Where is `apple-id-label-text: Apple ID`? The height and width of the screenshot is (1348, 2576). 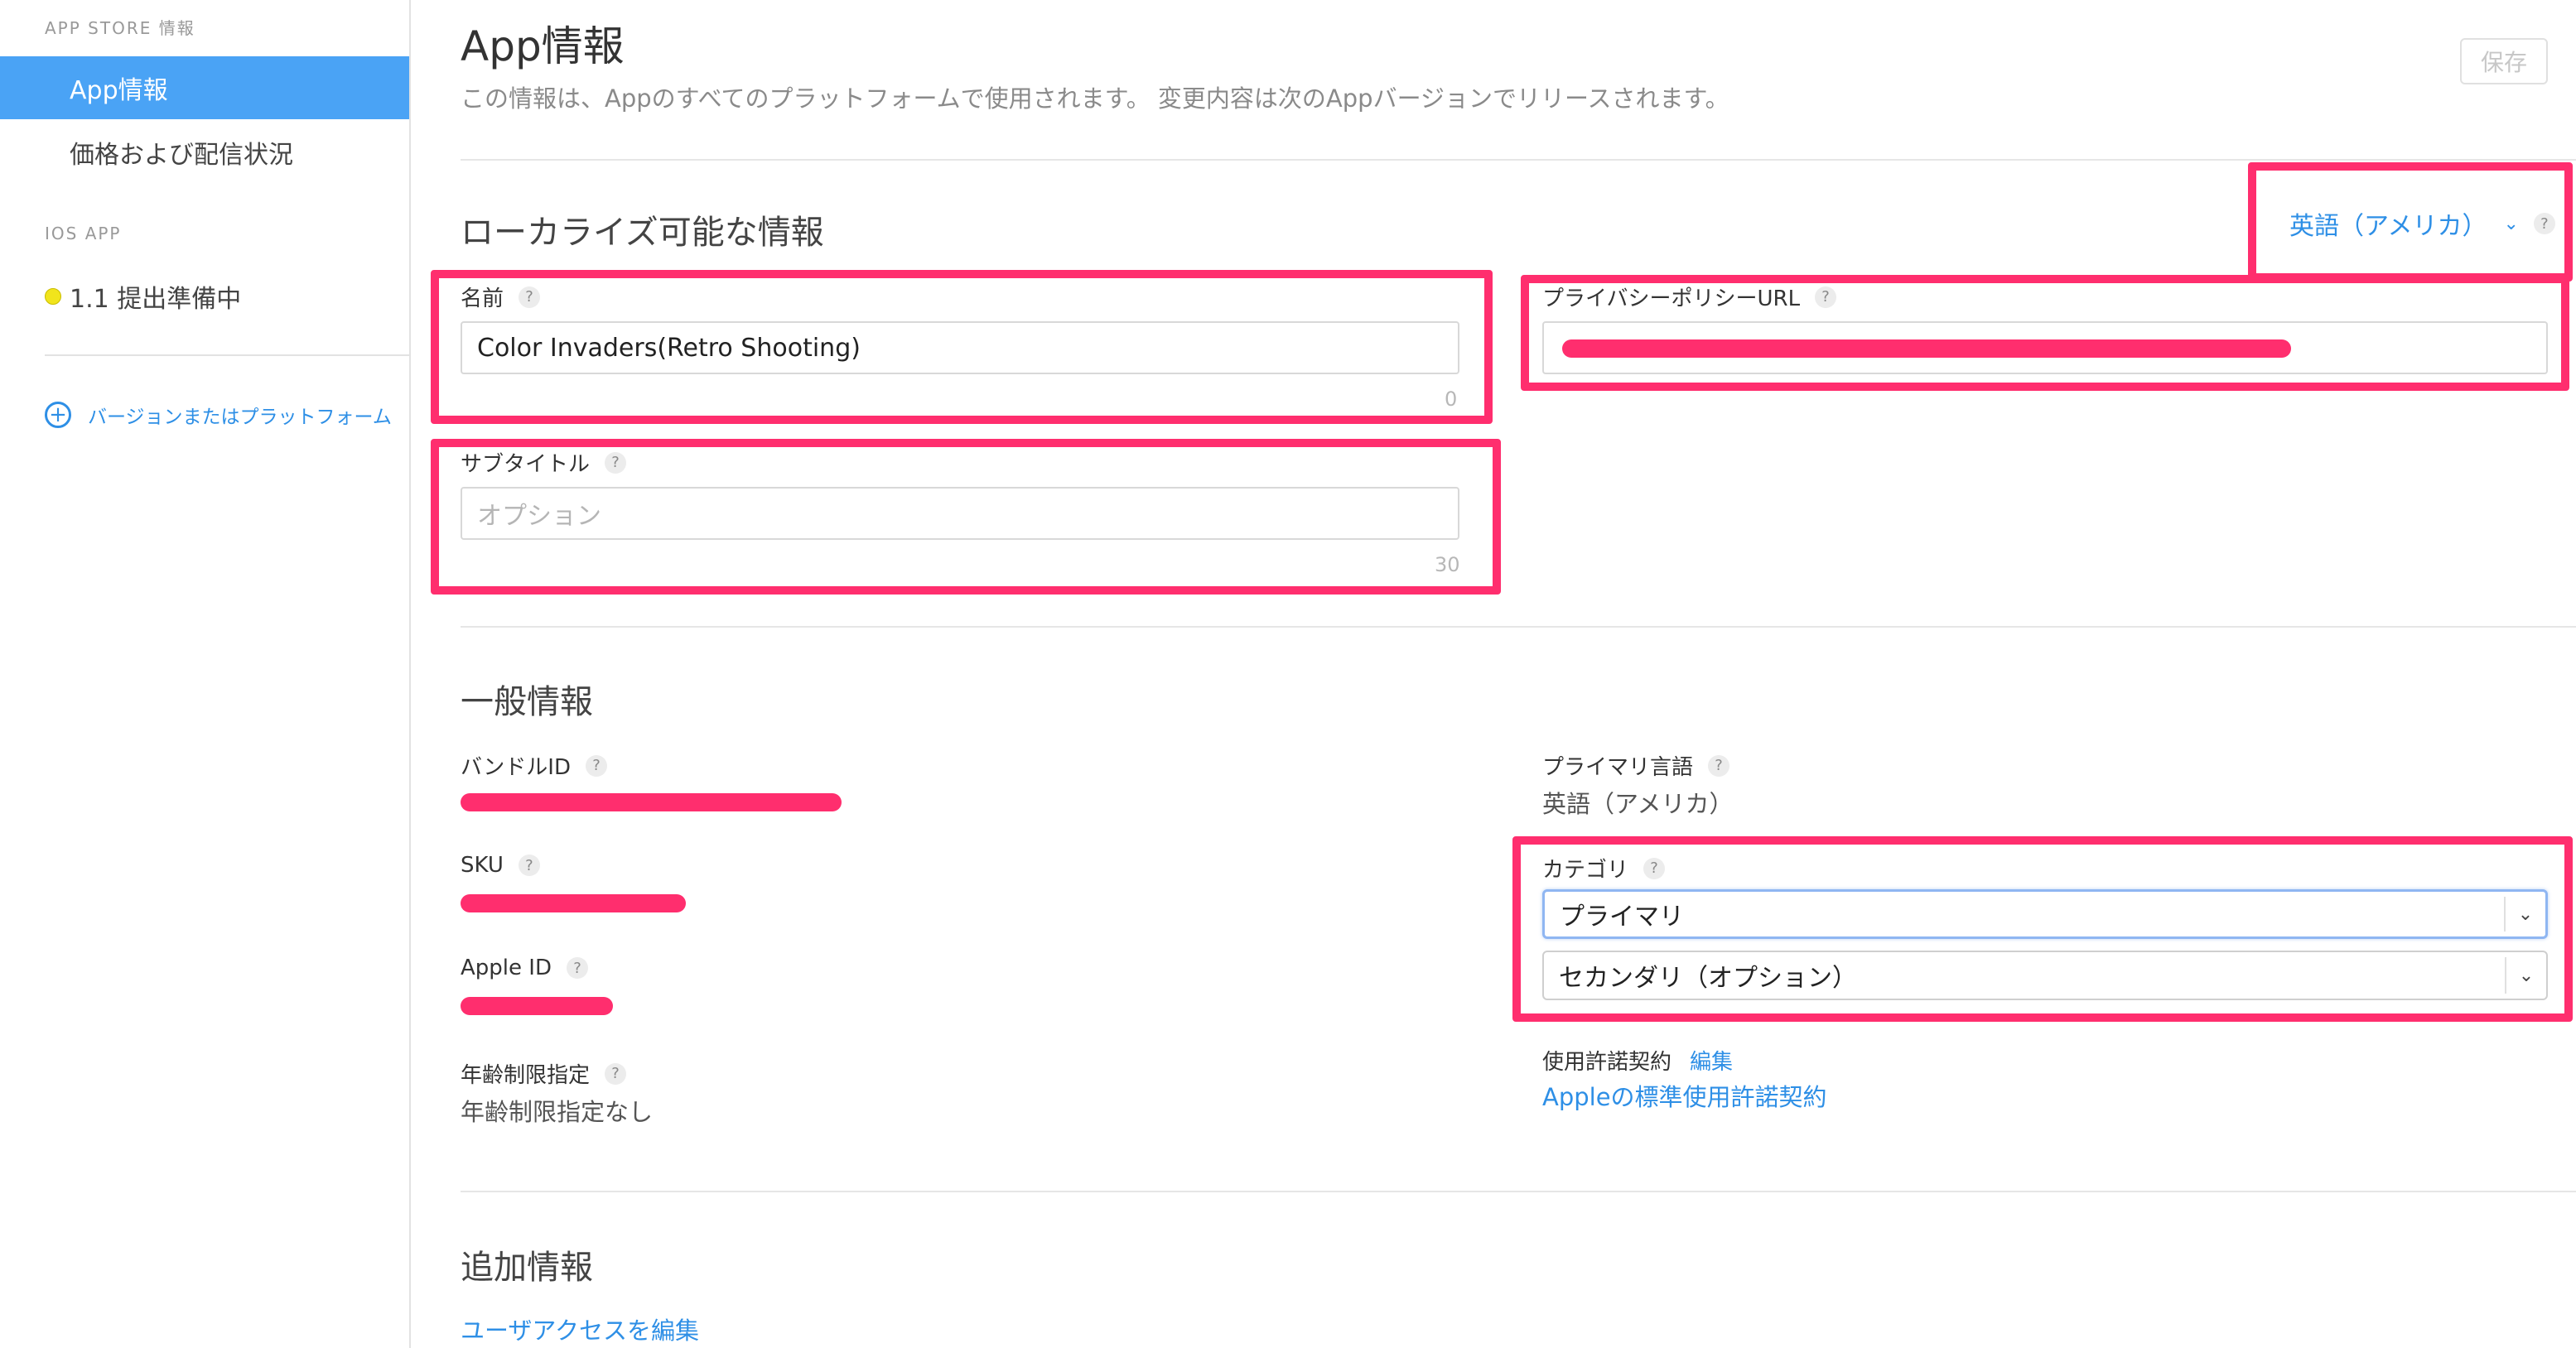 apple-id-label-text: Apple ID is located at coordinates (506, 968).